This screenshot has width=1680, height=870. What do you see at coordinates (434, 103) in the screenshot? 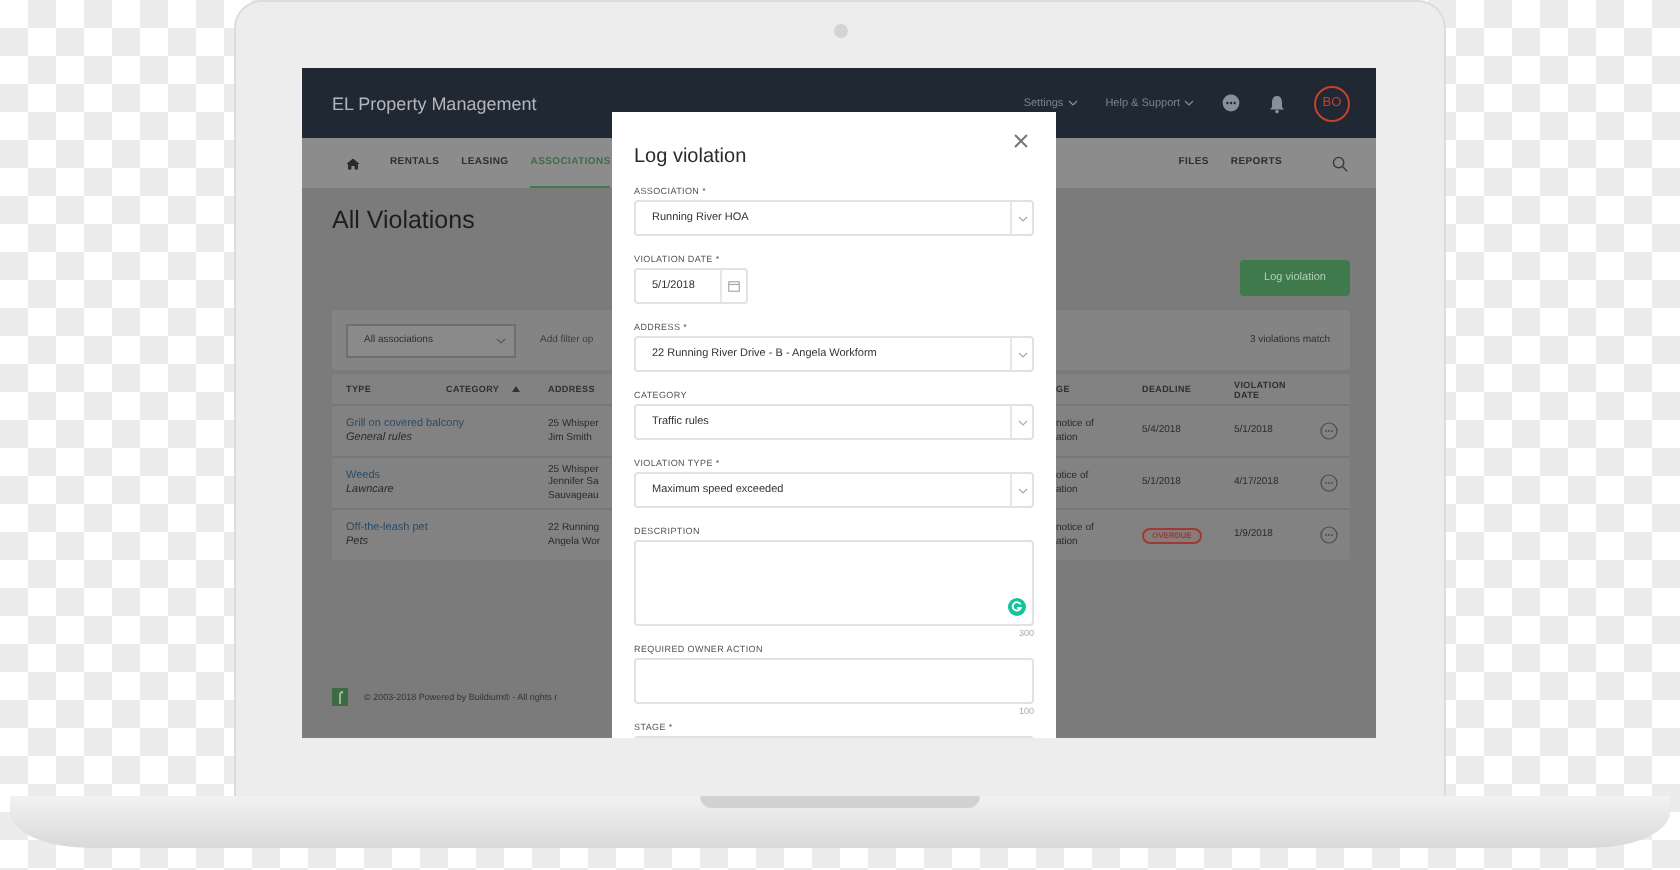
I see `app-title: EL Property Management` at bounding box center [434, 103].